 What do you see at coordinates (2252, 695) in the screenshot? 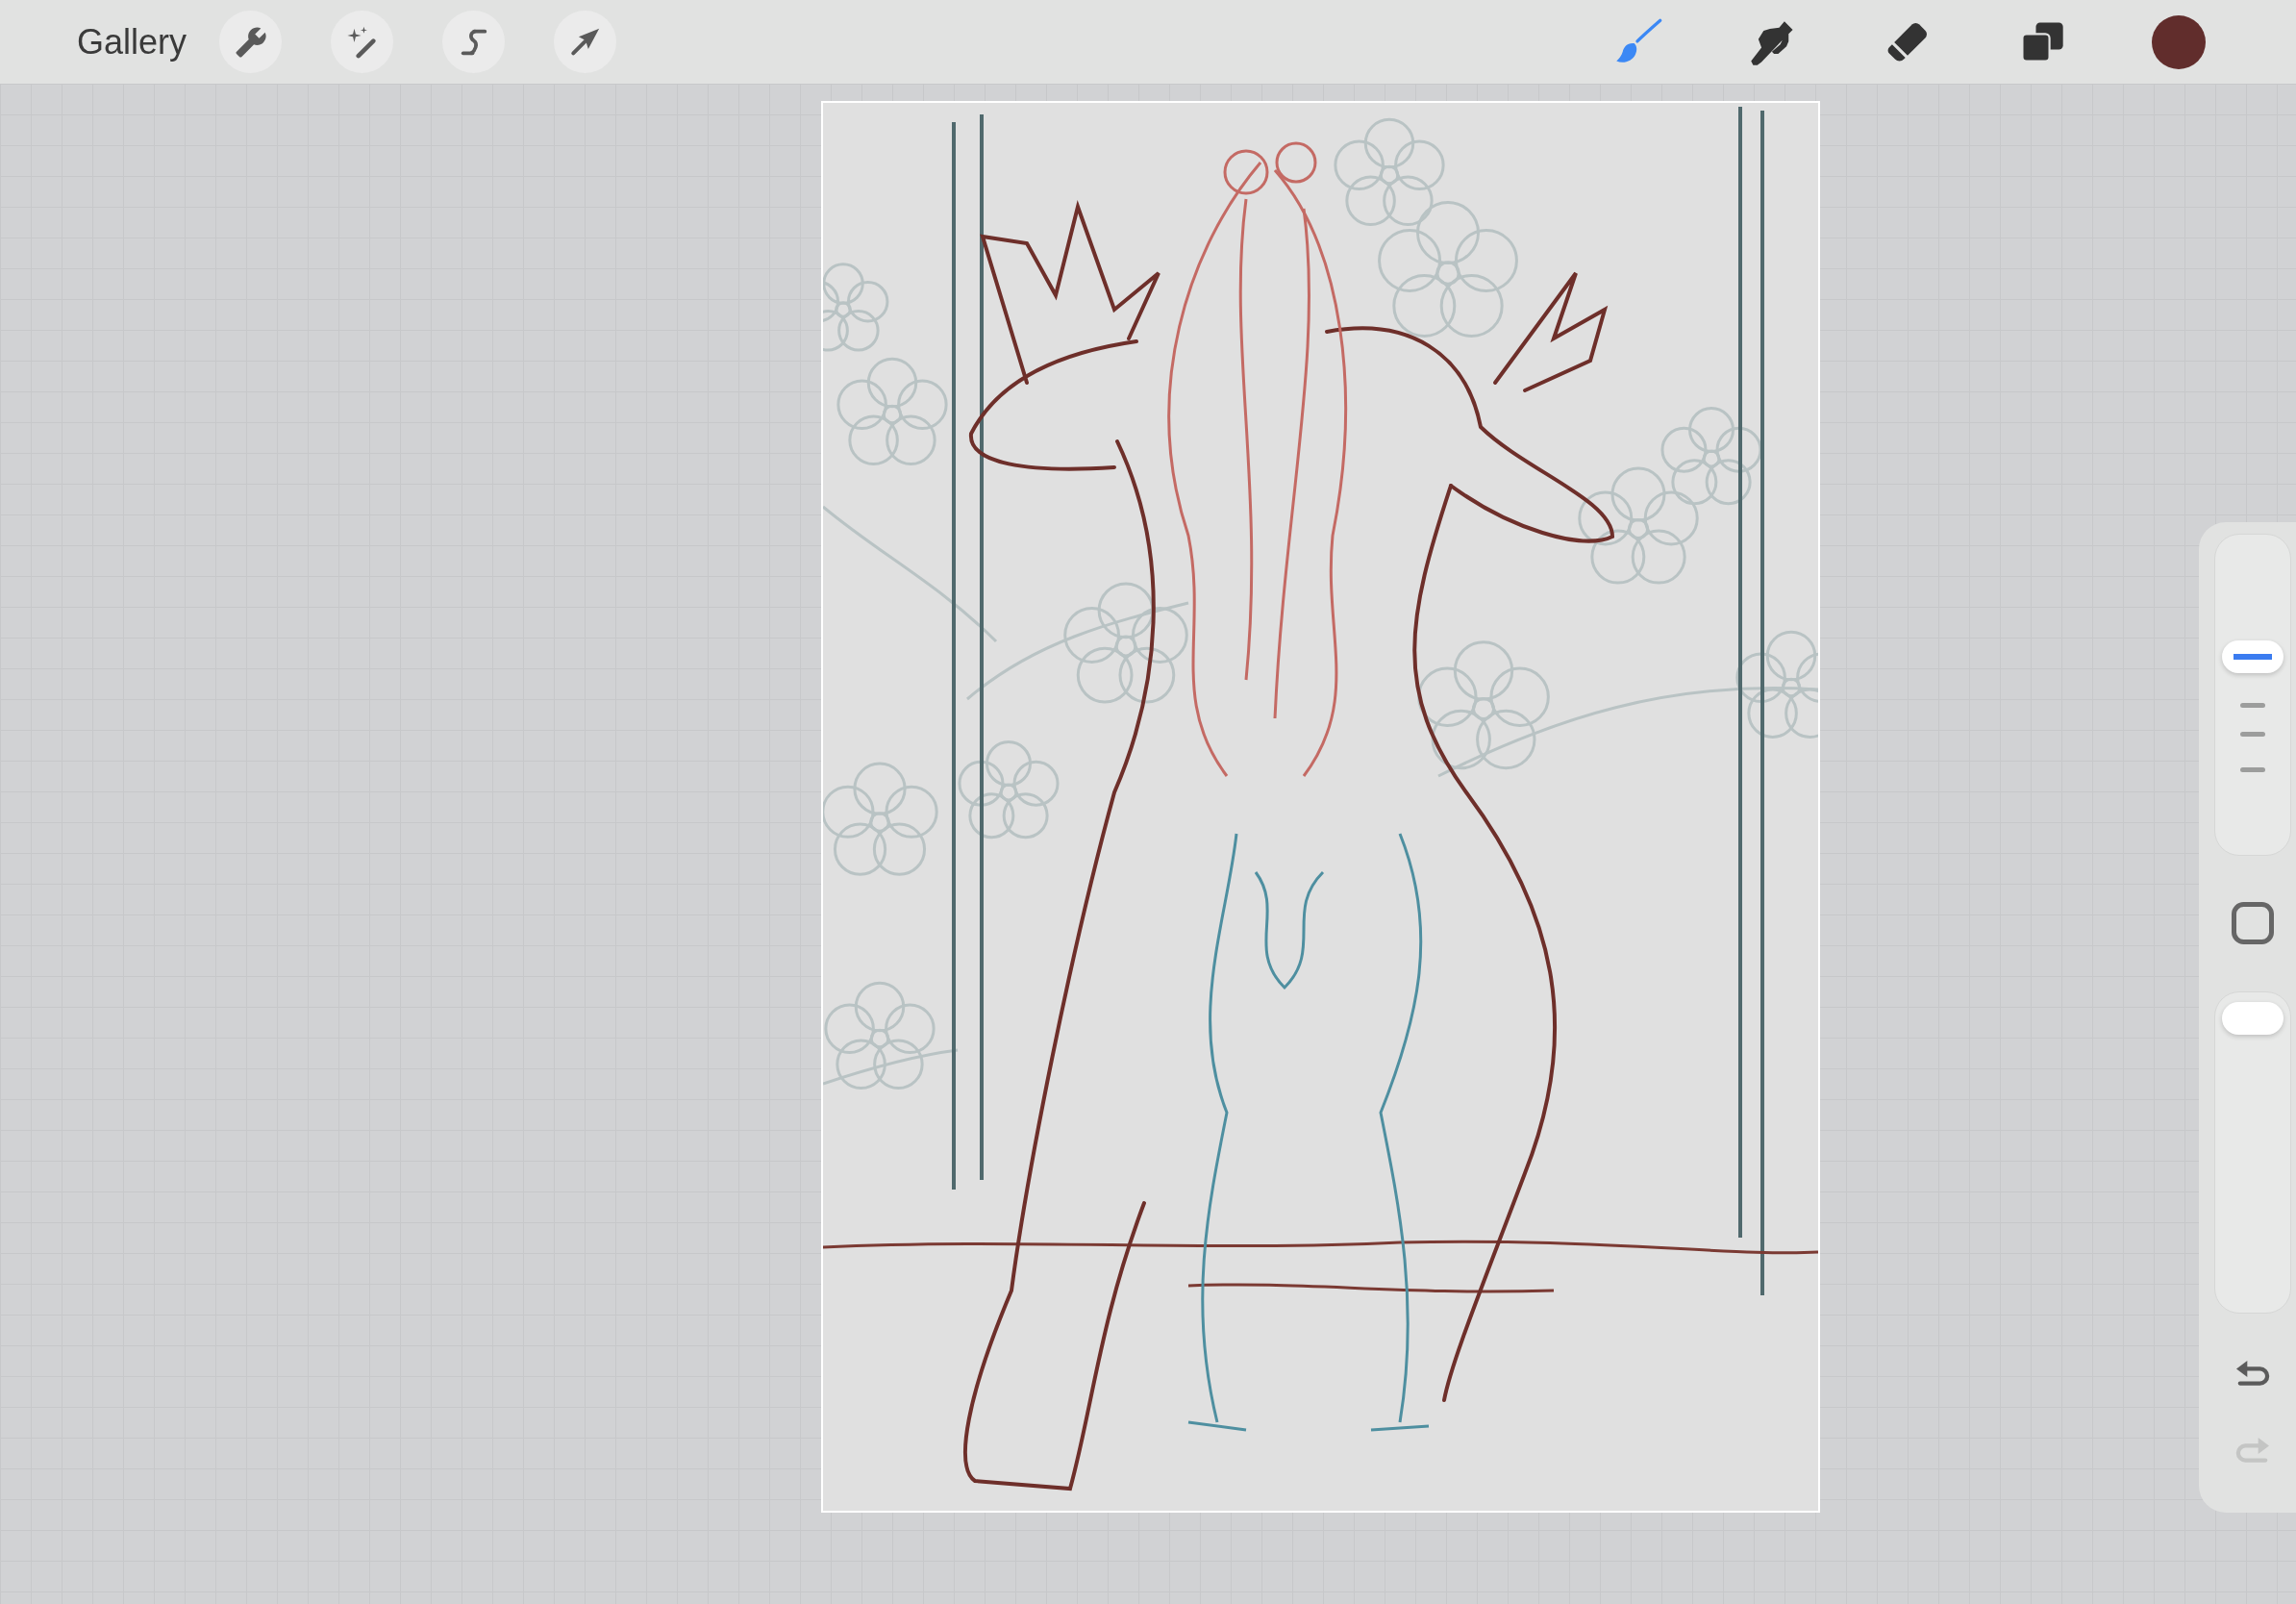
I see `brush-size-slider` at bounding box center [2252, 695].